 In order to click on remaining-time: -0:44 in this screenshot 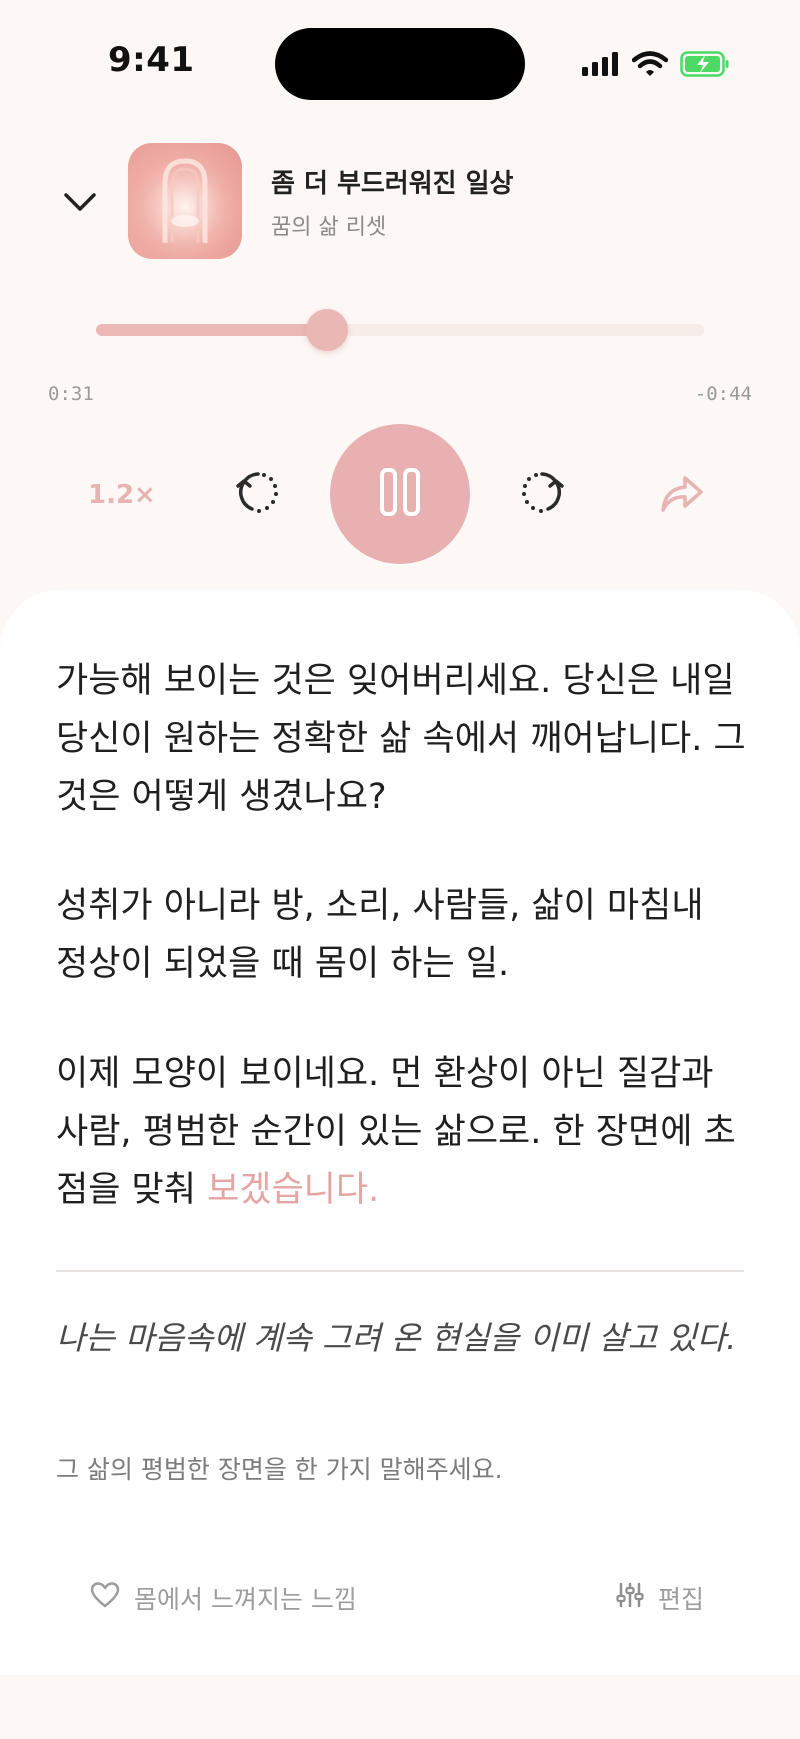, I will do `click(723, 394)`.